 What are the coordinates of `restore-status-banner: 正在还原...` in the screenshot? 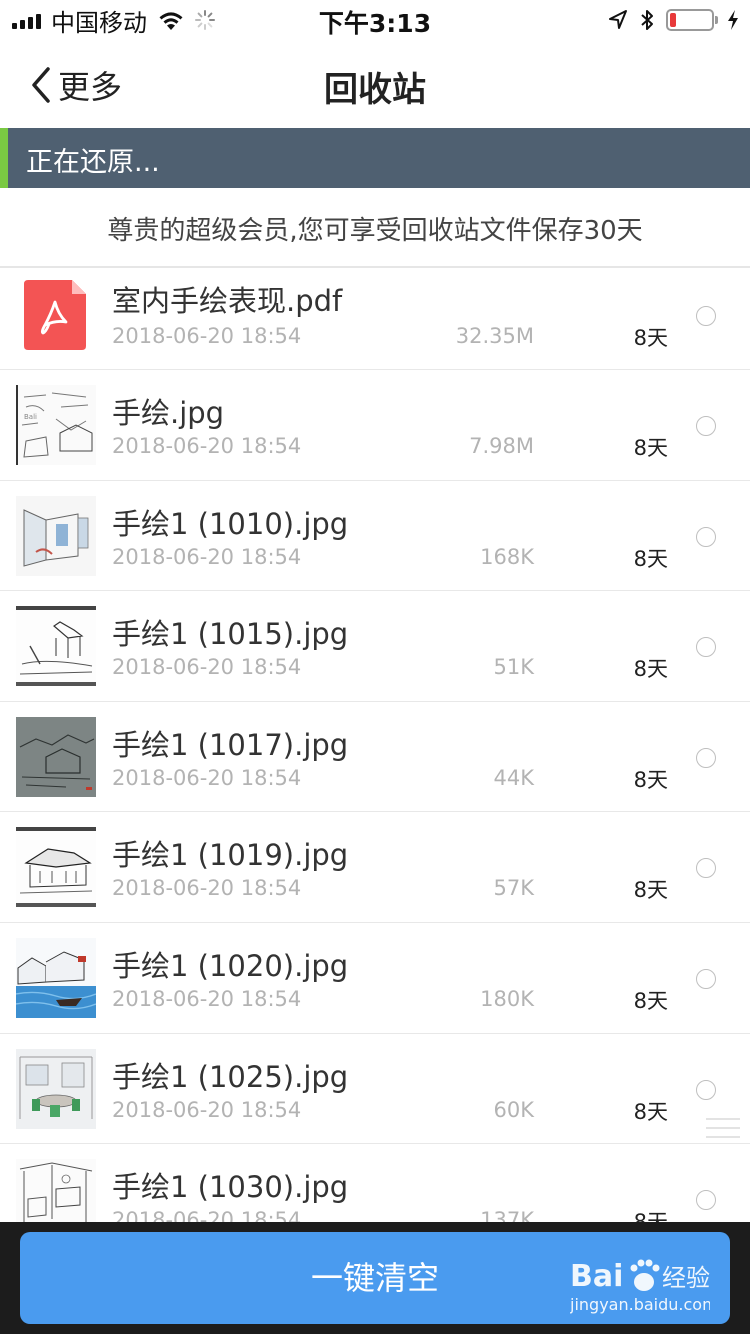 It's located at (375, 158).